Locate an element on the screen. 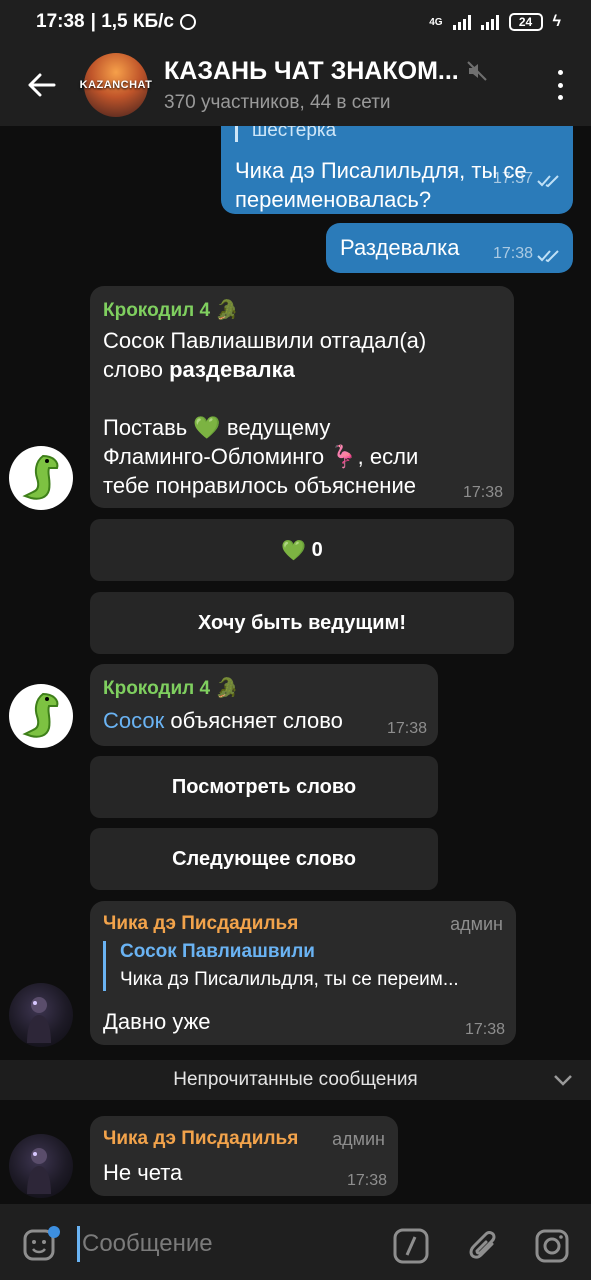 The height and width of the screenshot is (1280, 591). status-time: 17:38 is located at coordinates (60, 21).